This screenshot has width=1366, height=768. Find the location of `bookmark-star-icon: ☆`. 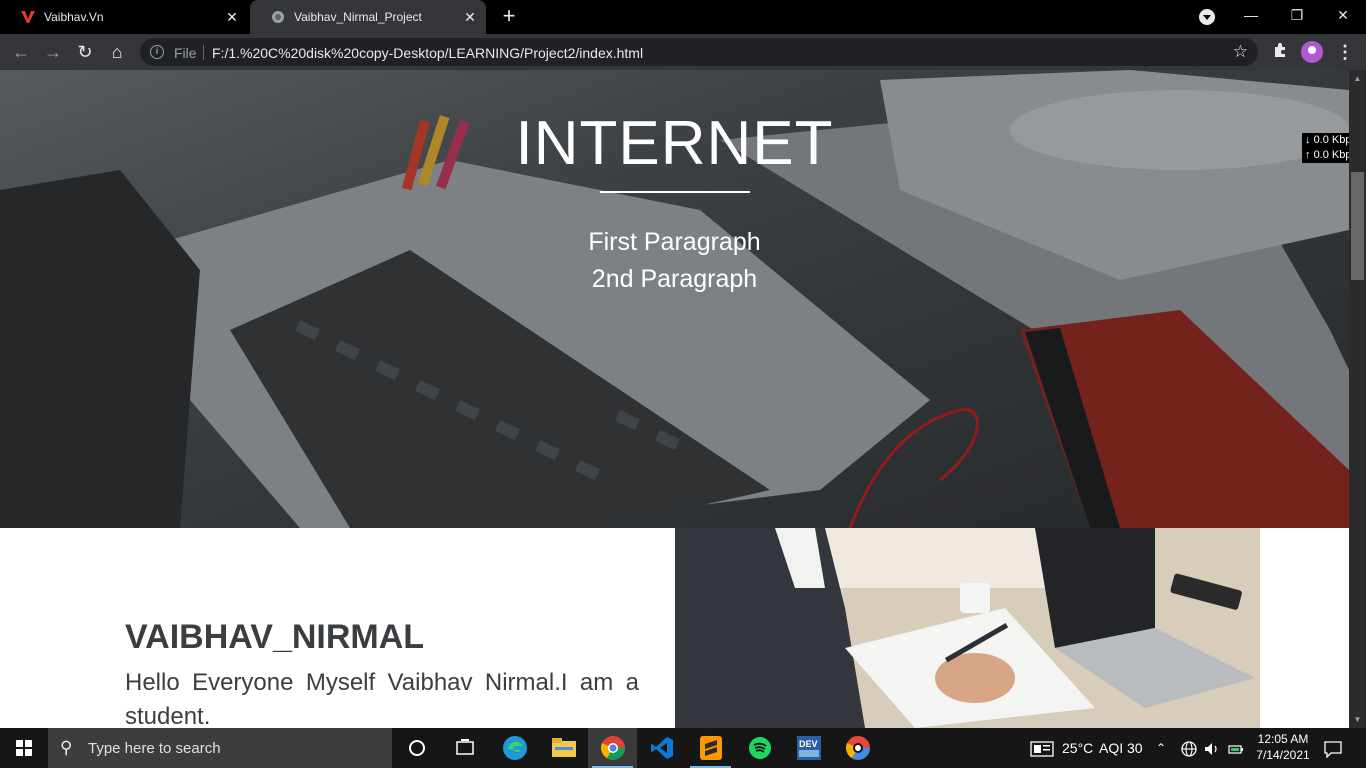

bookmark-star-icon: ☆ is located at coordinates (1240, 52).